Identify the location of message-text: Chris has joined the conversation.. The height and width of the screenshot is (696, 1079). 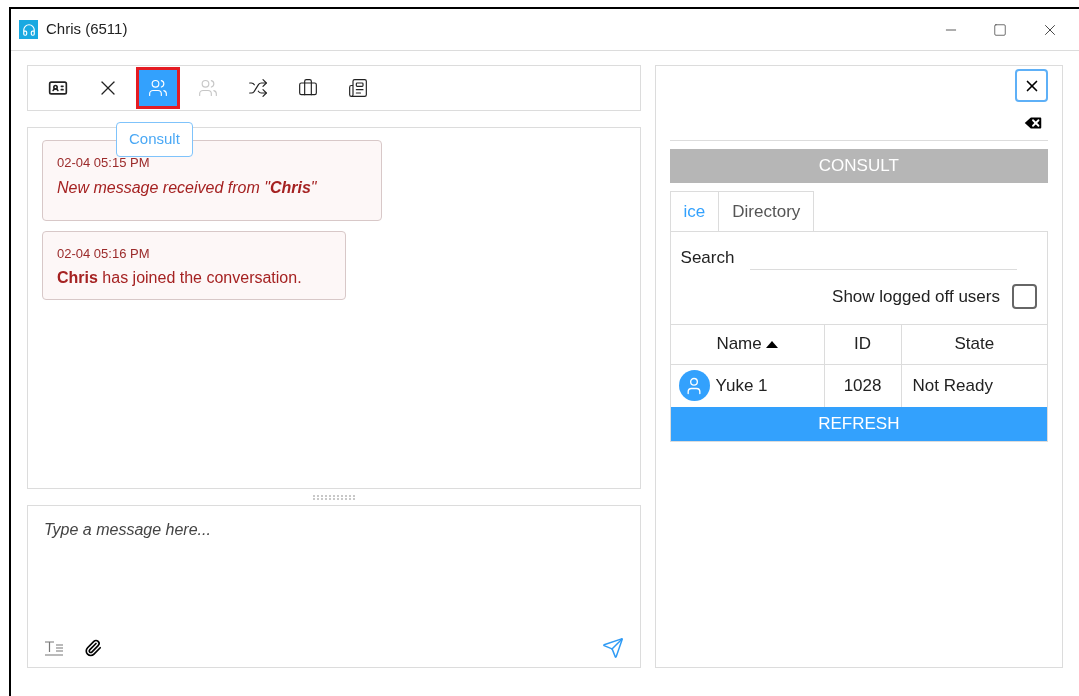
(180, 278).